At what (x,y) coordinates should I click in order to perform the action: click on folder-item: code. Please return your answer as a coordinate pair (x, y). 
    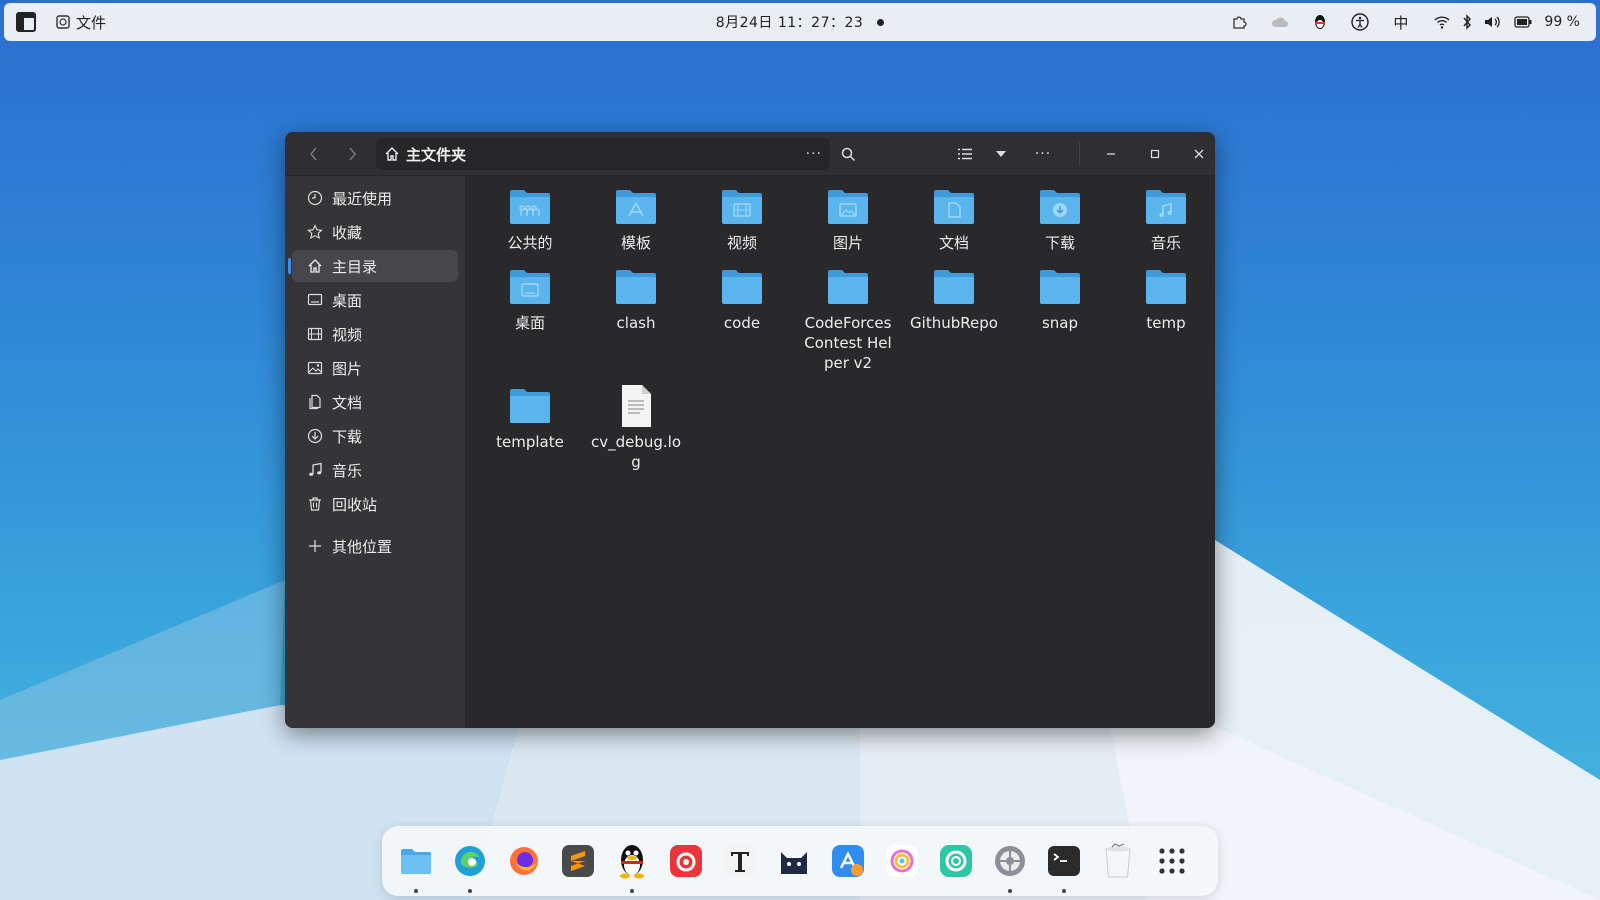
    Looking at the image, I should click on (742, 318).